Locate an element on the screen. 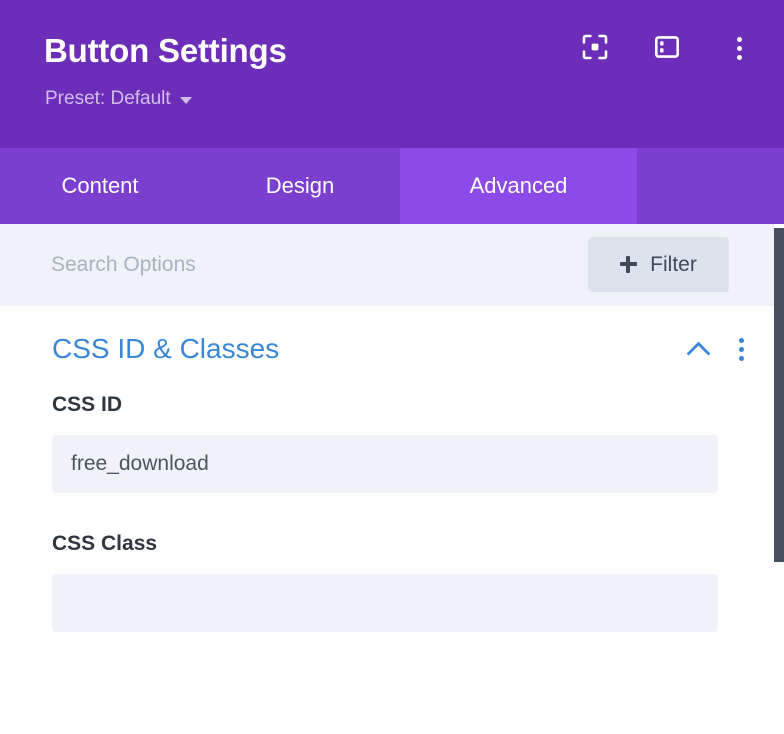  more-options-button is located at coordinates (739, 48).